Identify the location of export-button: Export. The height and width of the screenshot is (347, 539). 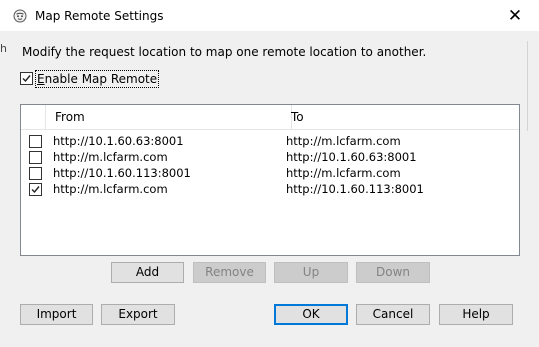
(138, 314).